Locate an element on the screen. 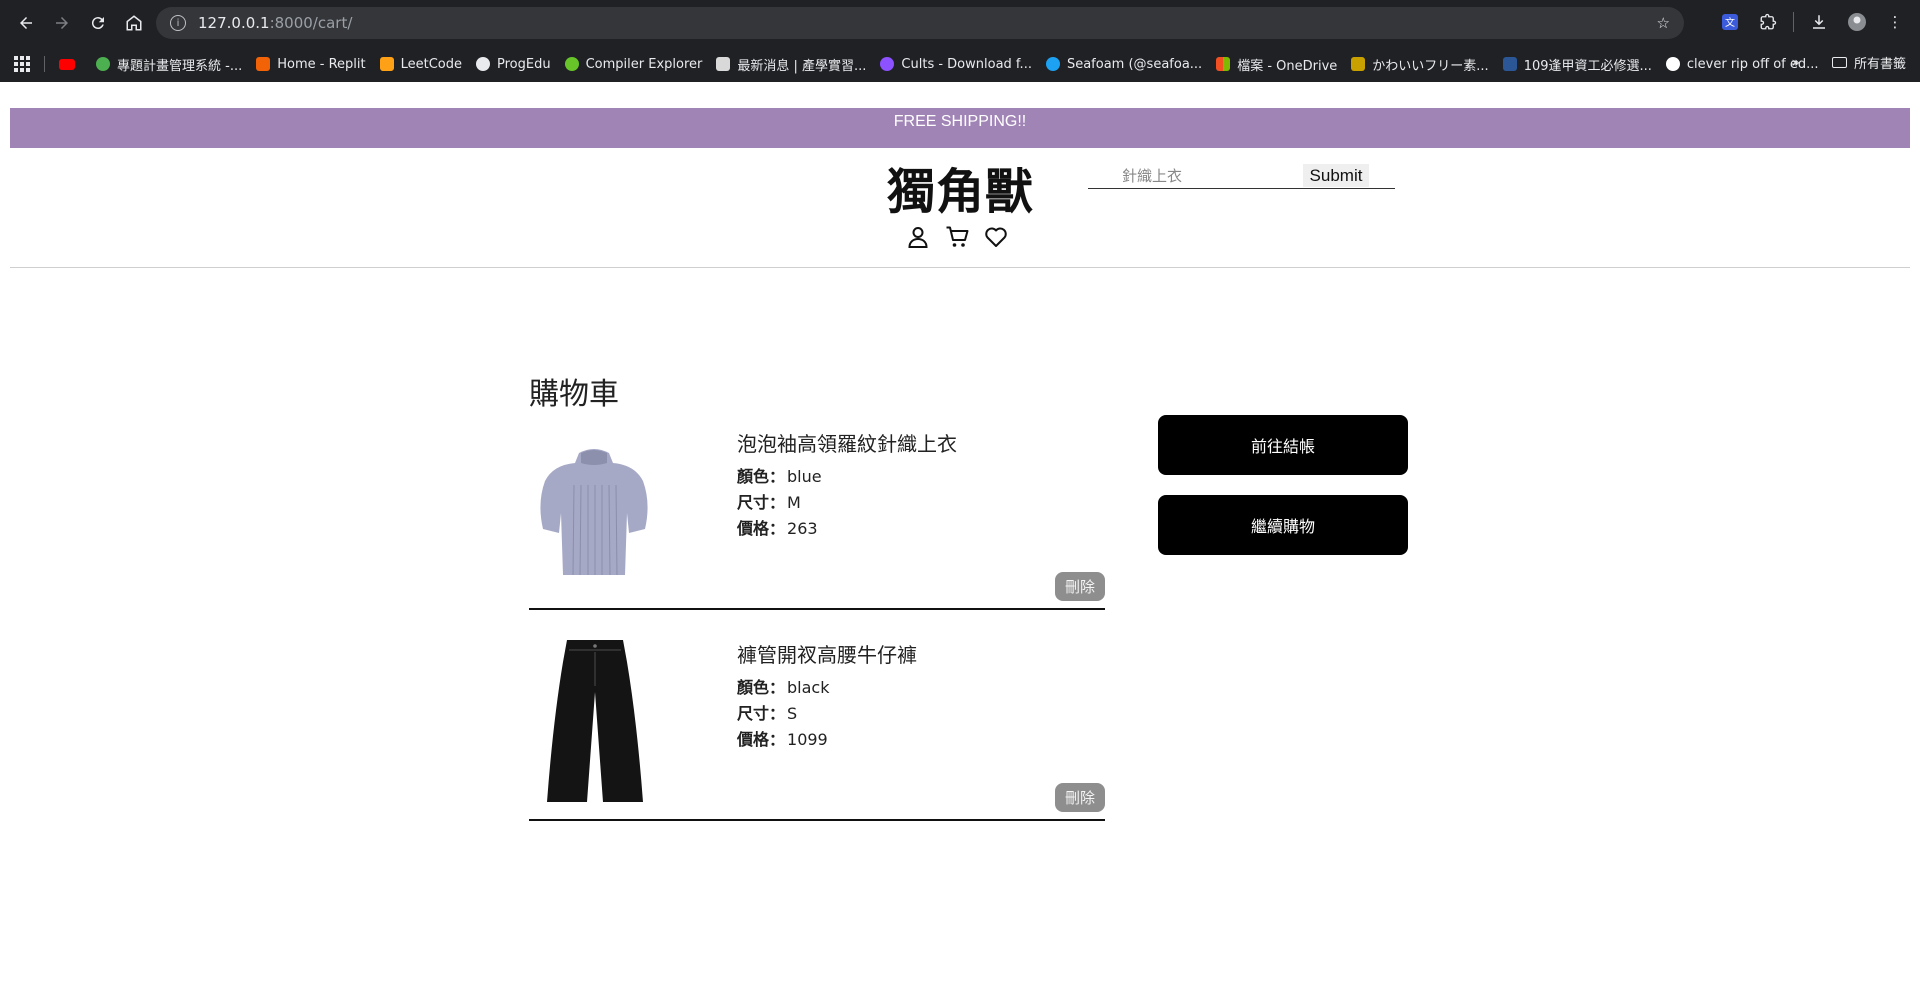 The width and height of the screenshot is (1920, 1001). checkout-button: 前往結帳 is located at coordinates (1283, 445).